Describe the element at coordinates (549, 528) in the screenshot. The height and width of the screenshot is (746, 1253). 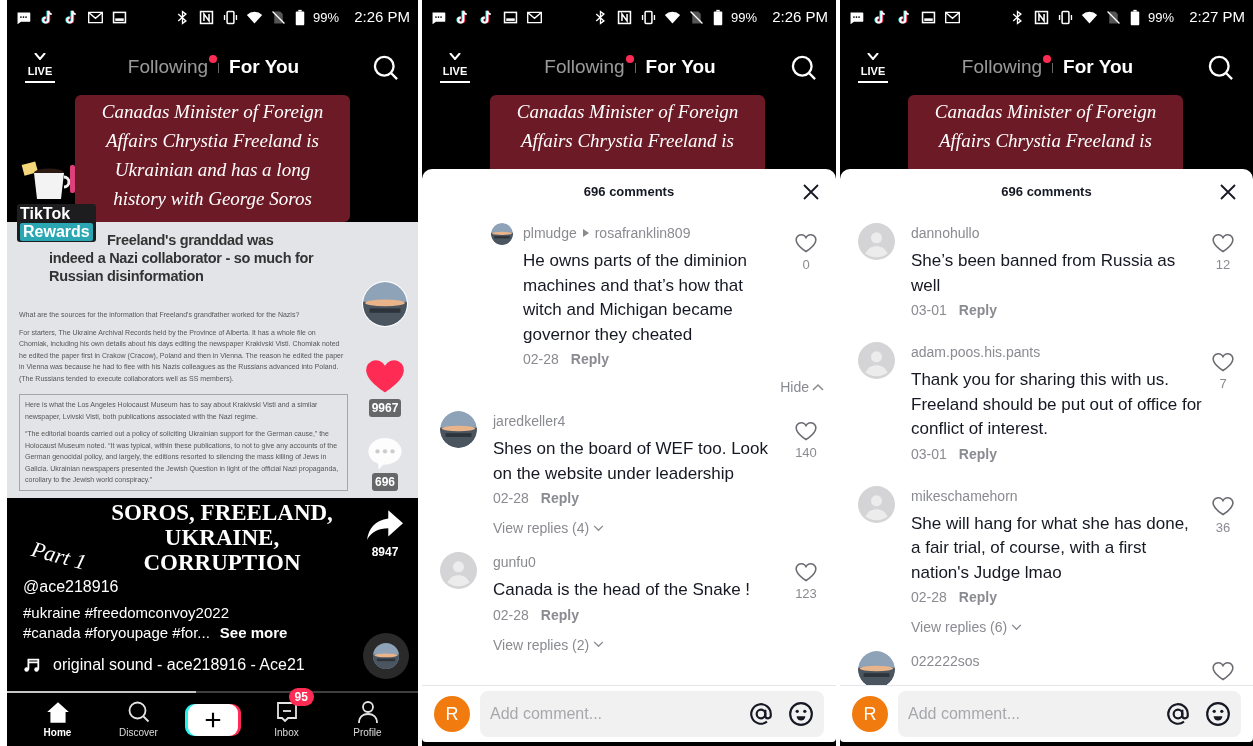
I see `view-replies-button: View replies (4)` at that location.